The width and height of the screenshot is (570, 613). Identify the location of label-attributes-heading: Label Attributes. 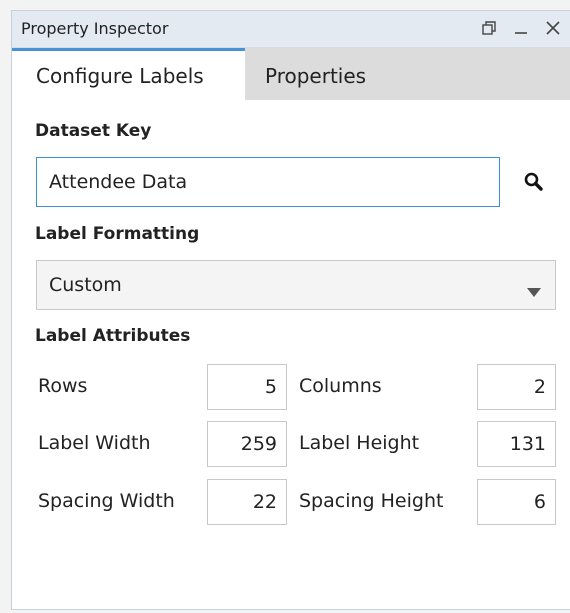
(113, 336).